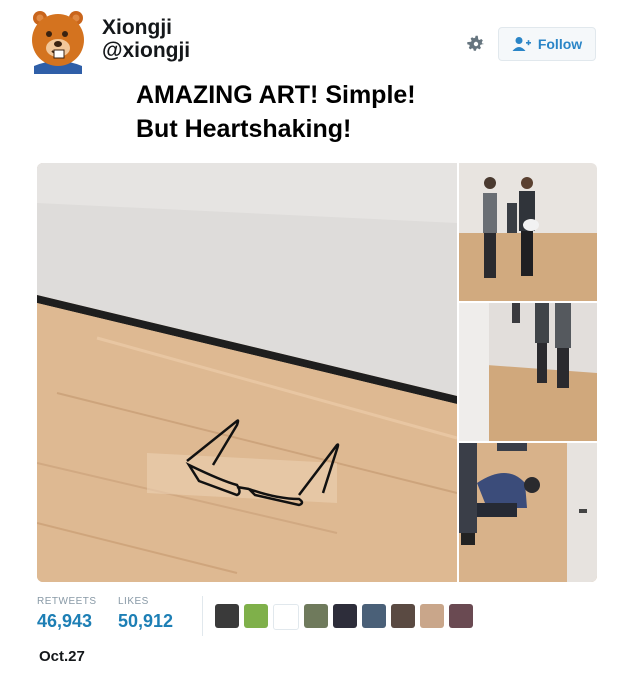 Image resolution: width=634 pixels, height=696 pixels. What do you see at coordinates (202, 616) in the screenshot?
I see `stats-divider` at bounding box center [202, 616].